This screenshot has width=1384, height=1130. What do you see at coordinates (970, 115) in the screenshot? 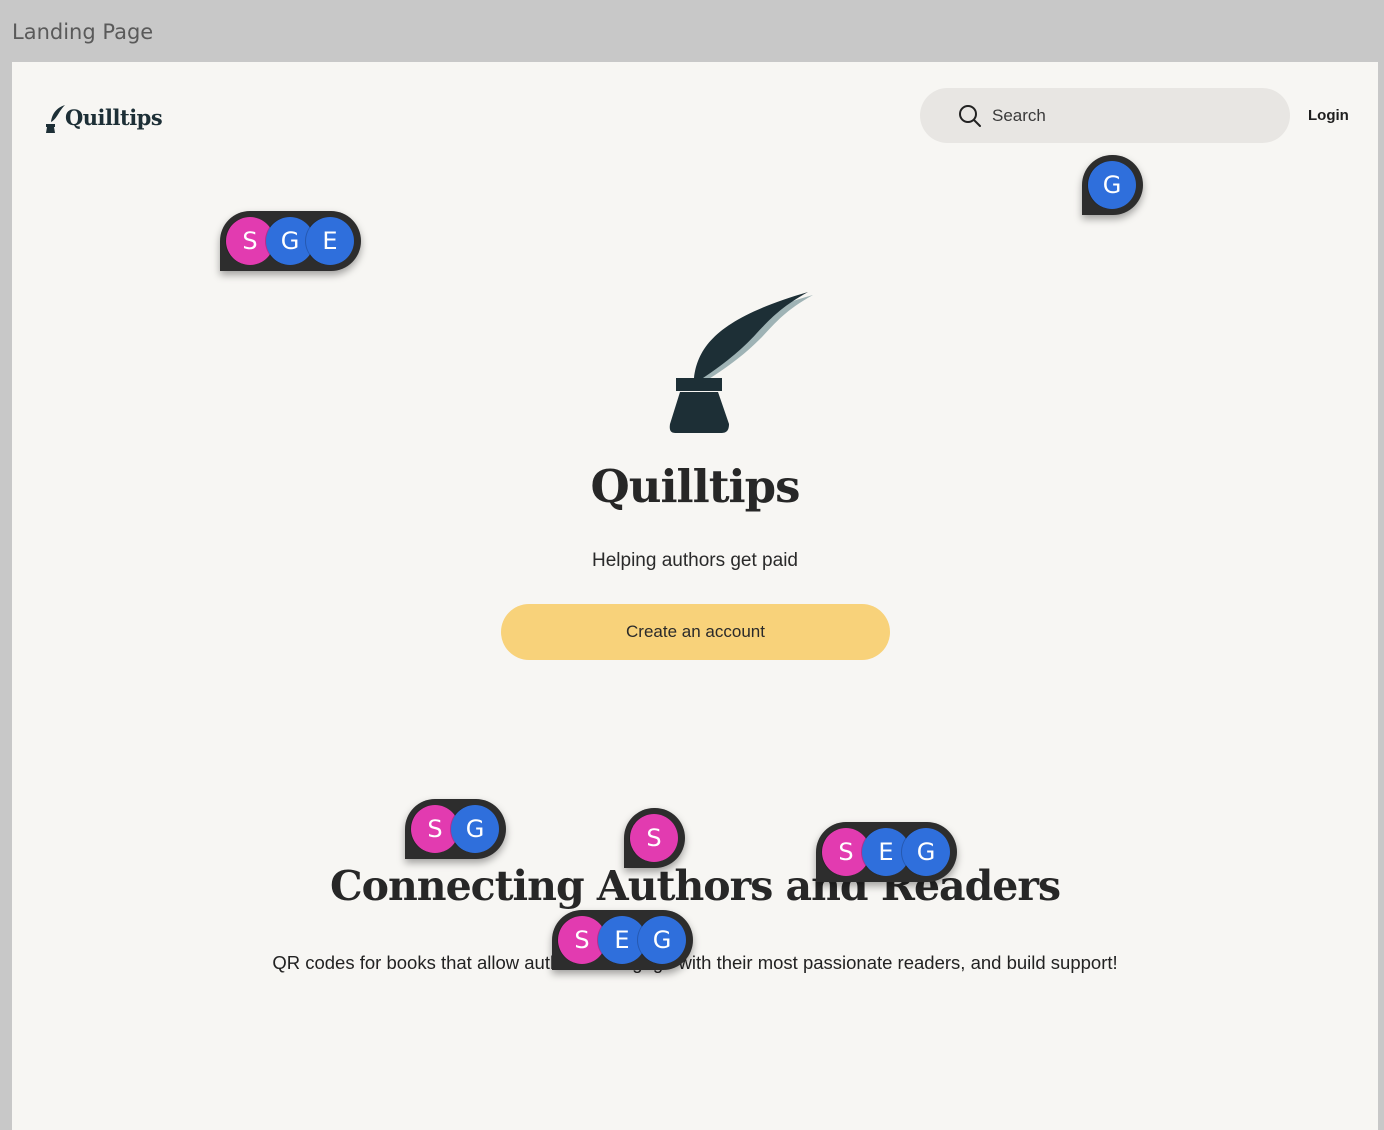
I see `search-icon` at bounding box center [970, 115].